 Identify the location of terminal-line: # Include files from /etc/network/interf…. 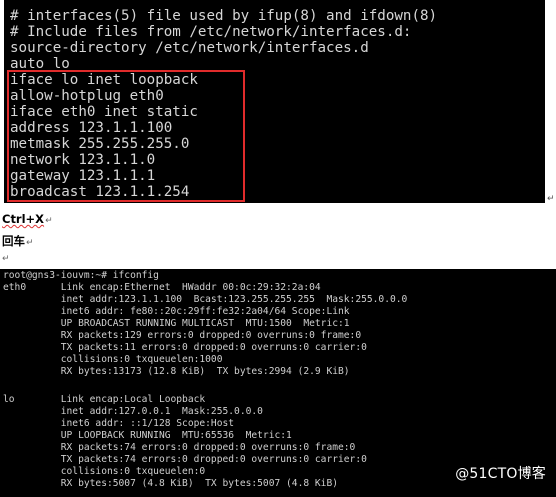
(211, 32).